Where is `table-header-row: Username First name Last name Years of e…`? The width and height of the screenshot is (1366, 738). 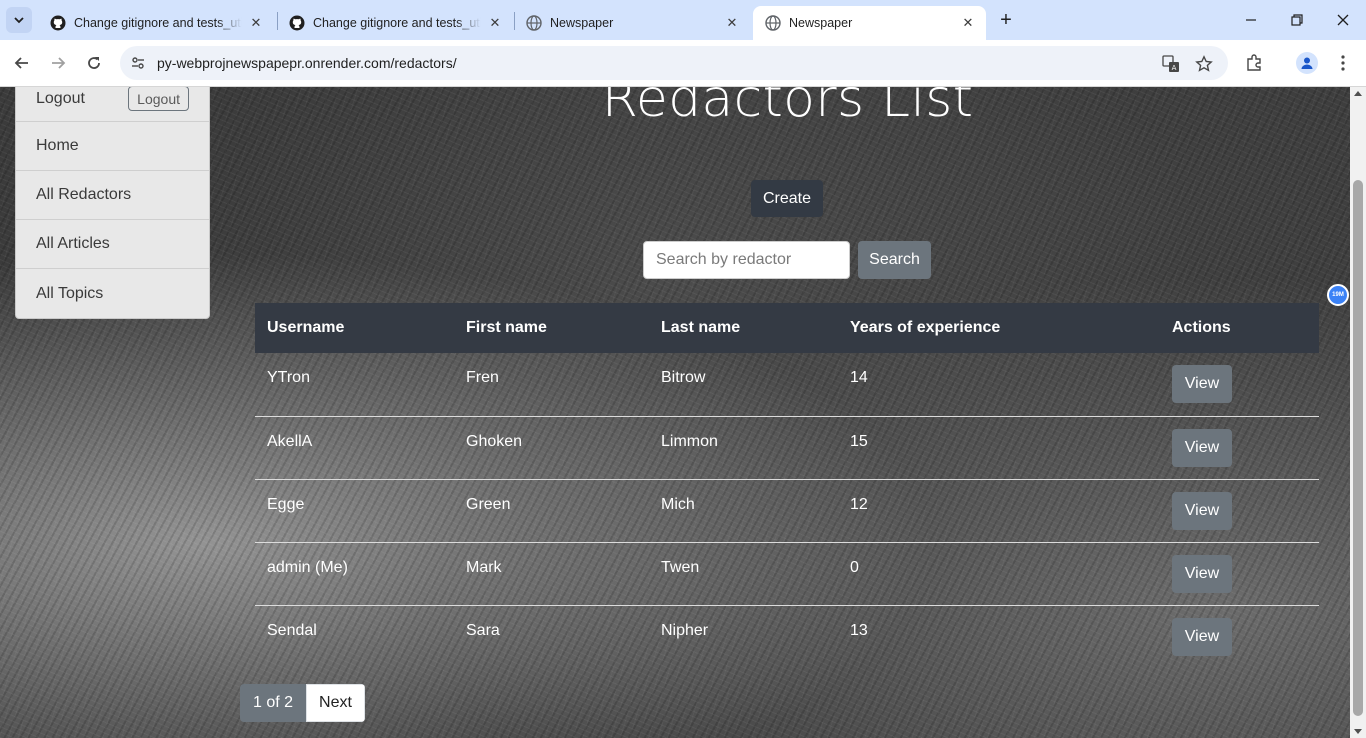 table-header-row: Username First name Last name Years of e… is located at coordinates (787, 328).